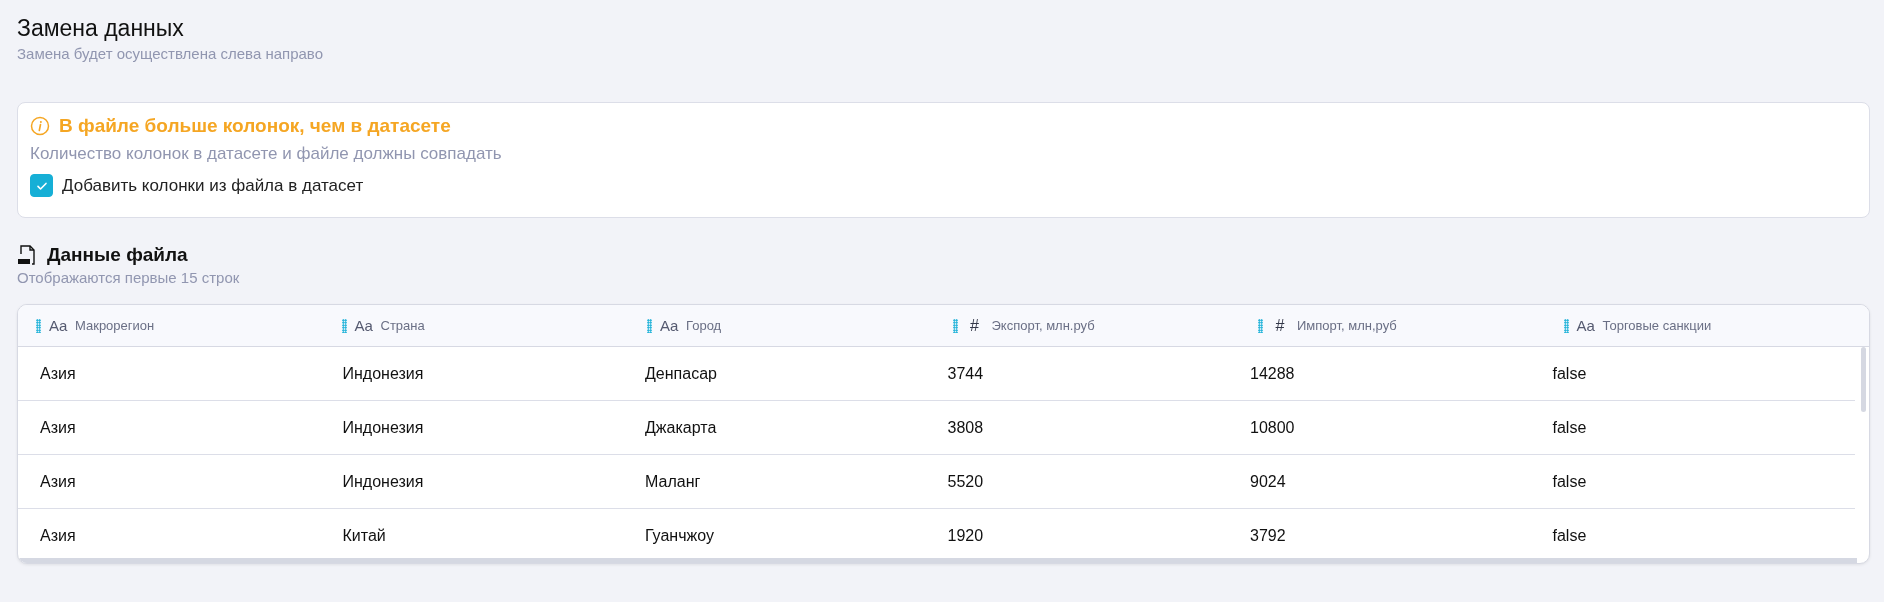 Image resolution: width=1884 pixels, height=602 pixels. What do you see at coordinates (966, 535) in the screenshot?
I see `table-cell-text: 1920` at bounding box center [966, 535].